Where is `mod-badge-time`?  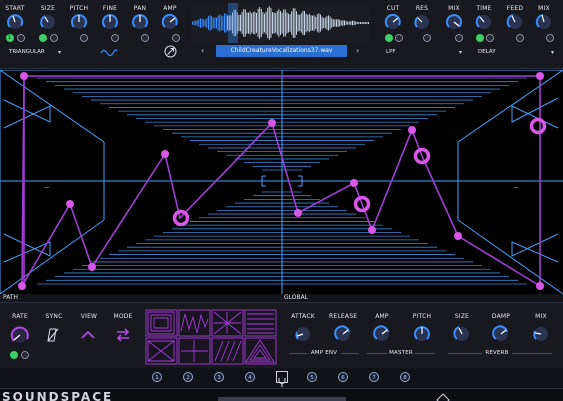 mod-badge-time is located at coordinates (480, 38).